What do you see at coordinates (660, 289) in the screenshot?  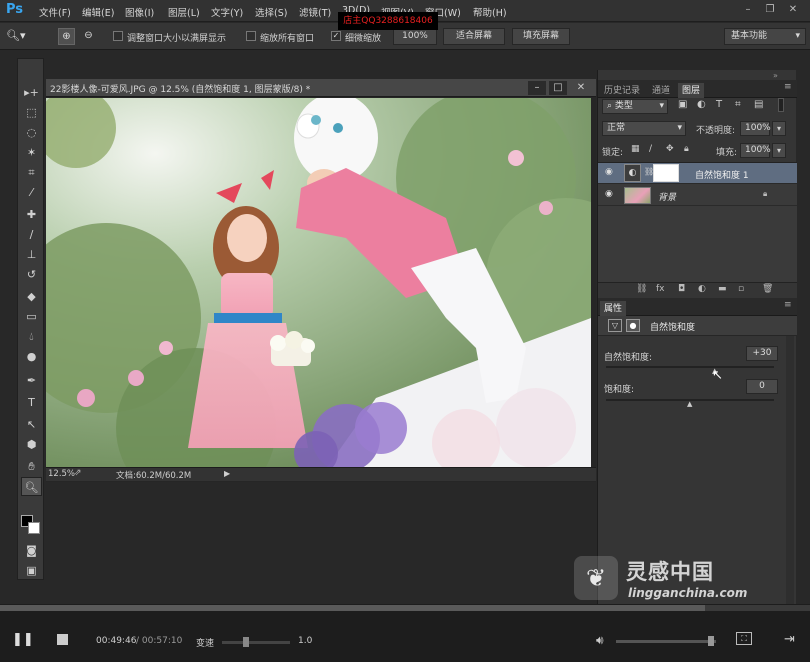 I see `layer-style-icon: fx` at bounding box center [660, 289].